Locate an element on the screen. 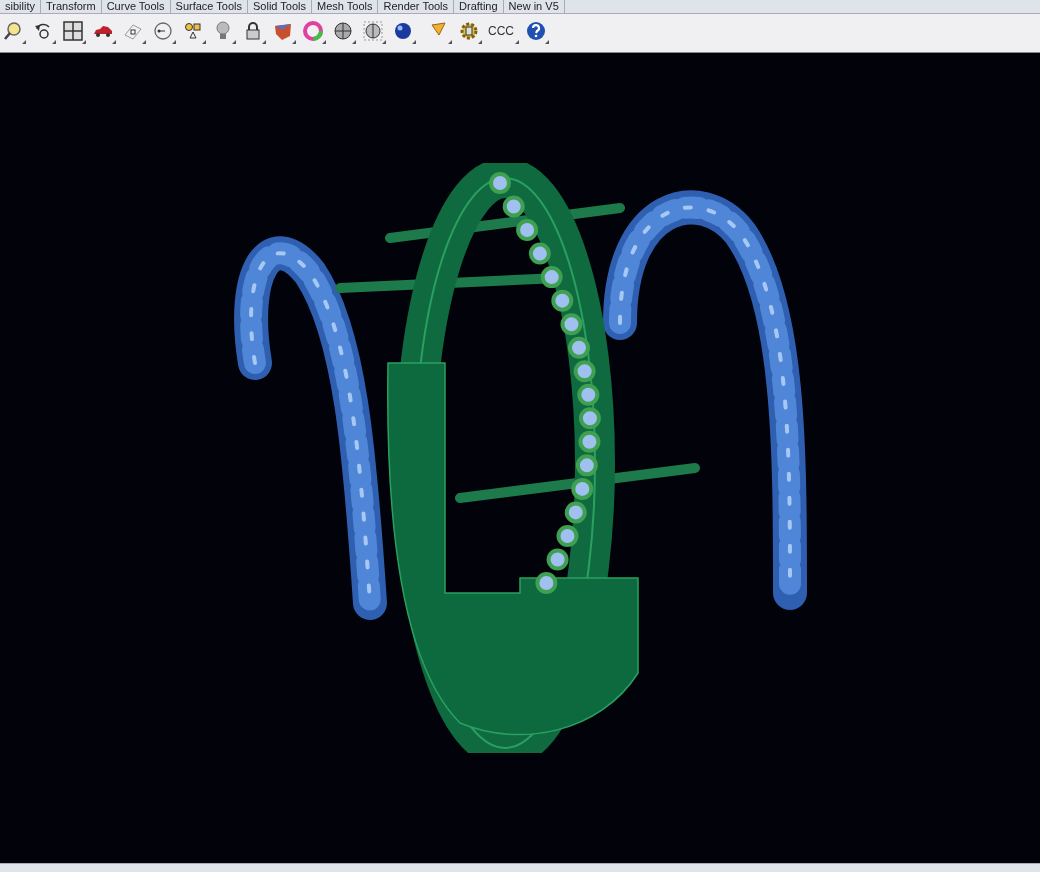 The height and width of the screenshot is (872, 1040). padlock-icon is located at coordinates (253, 31).